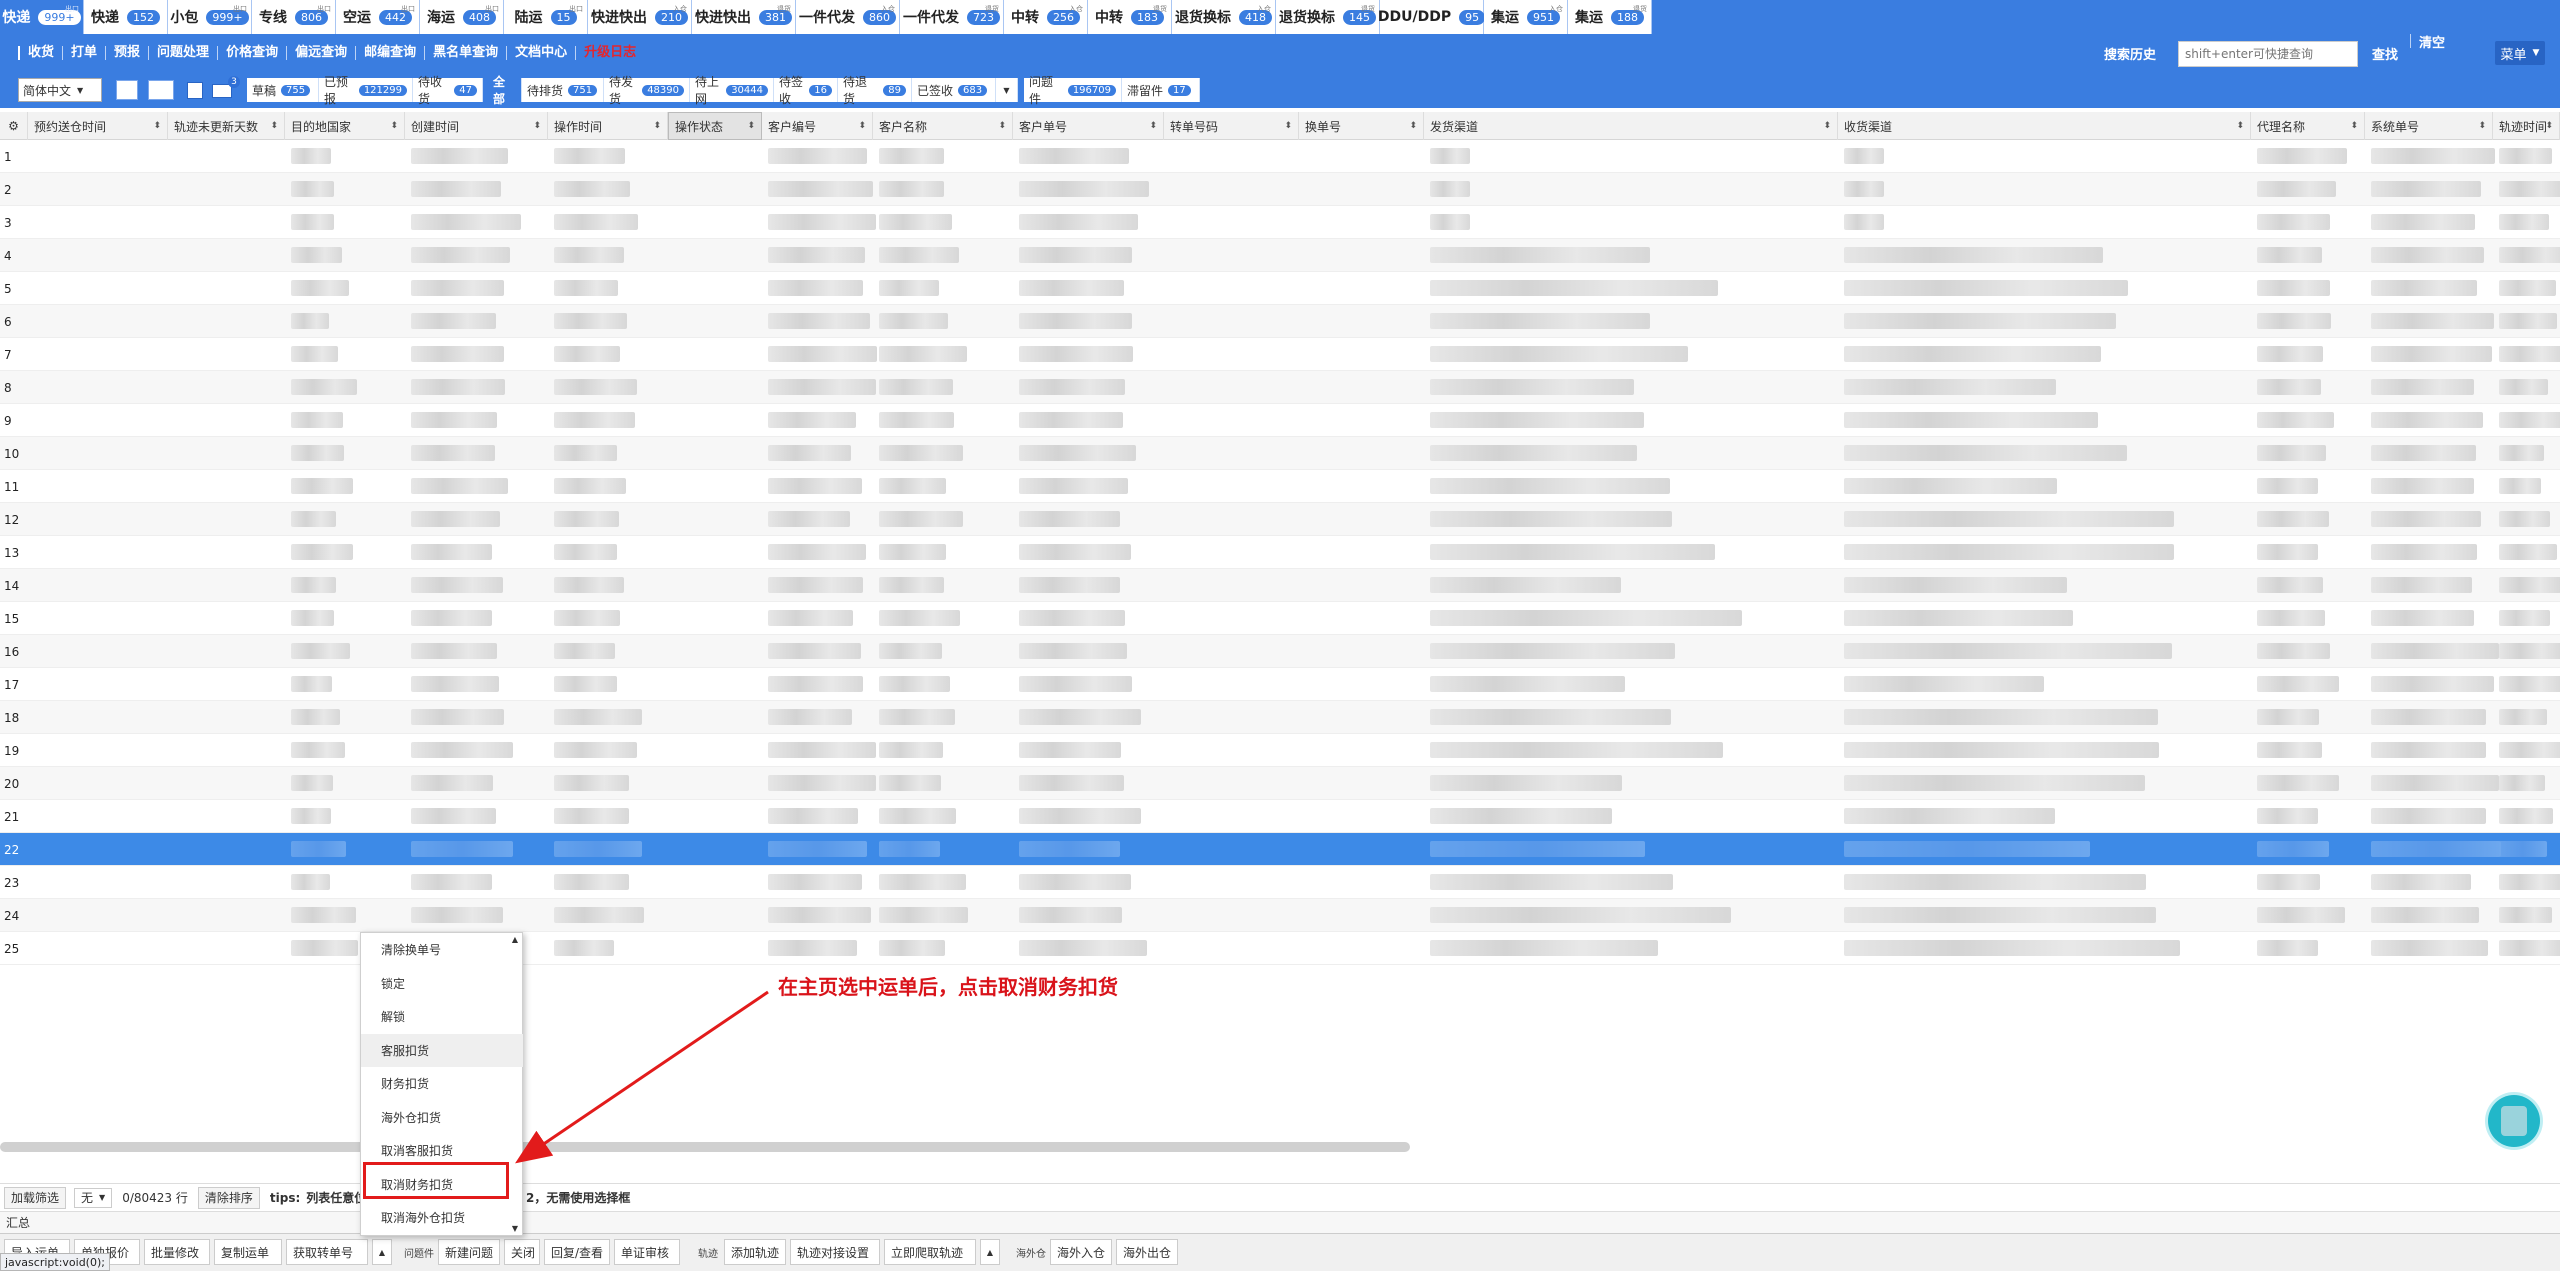 This screenshot has height=1271, width=2560. What do you see at coordinates (442, 1217) in the screenshot?
I see `context-menu-item: 取消海外仓扣货` at bounding box center [442, 1217].